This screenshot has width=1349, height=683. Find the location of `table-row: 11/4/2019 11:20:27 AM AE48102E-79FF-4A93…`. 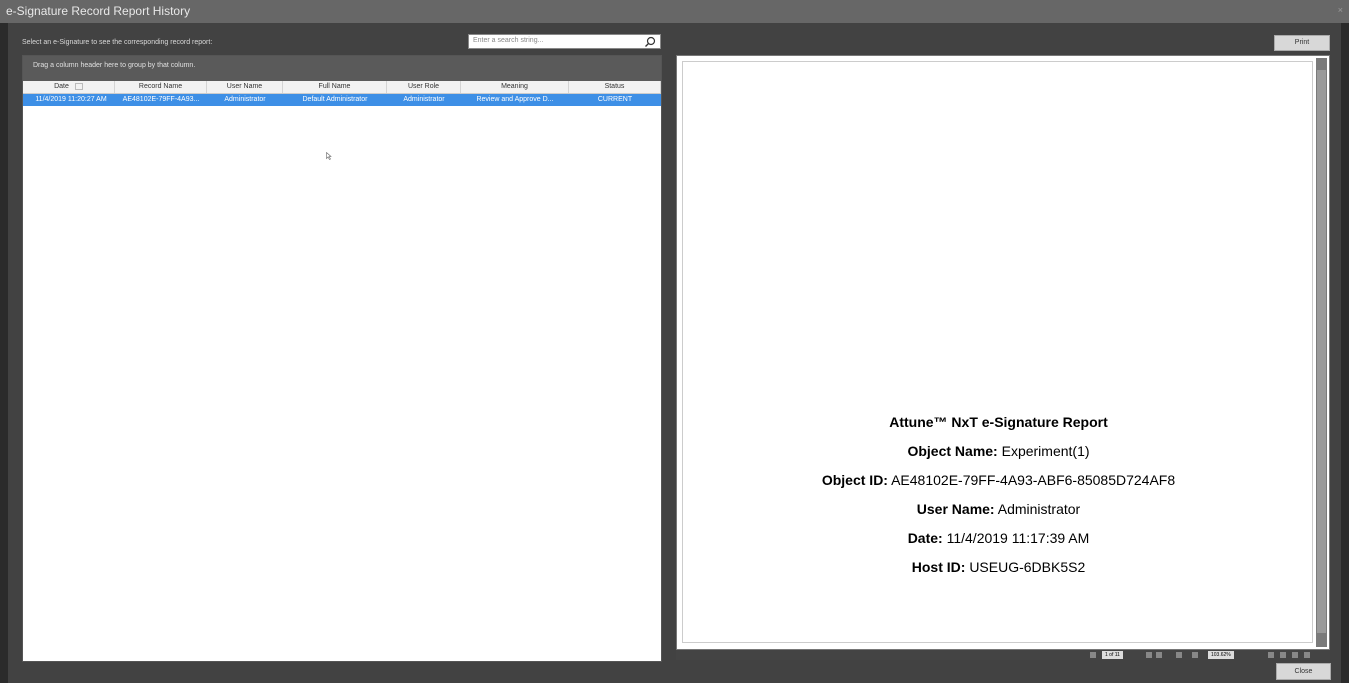

table-row: 11/4/2019 11:20:27 AM AE48102E-79FF-4A93… is located at coordinates (342, 100).